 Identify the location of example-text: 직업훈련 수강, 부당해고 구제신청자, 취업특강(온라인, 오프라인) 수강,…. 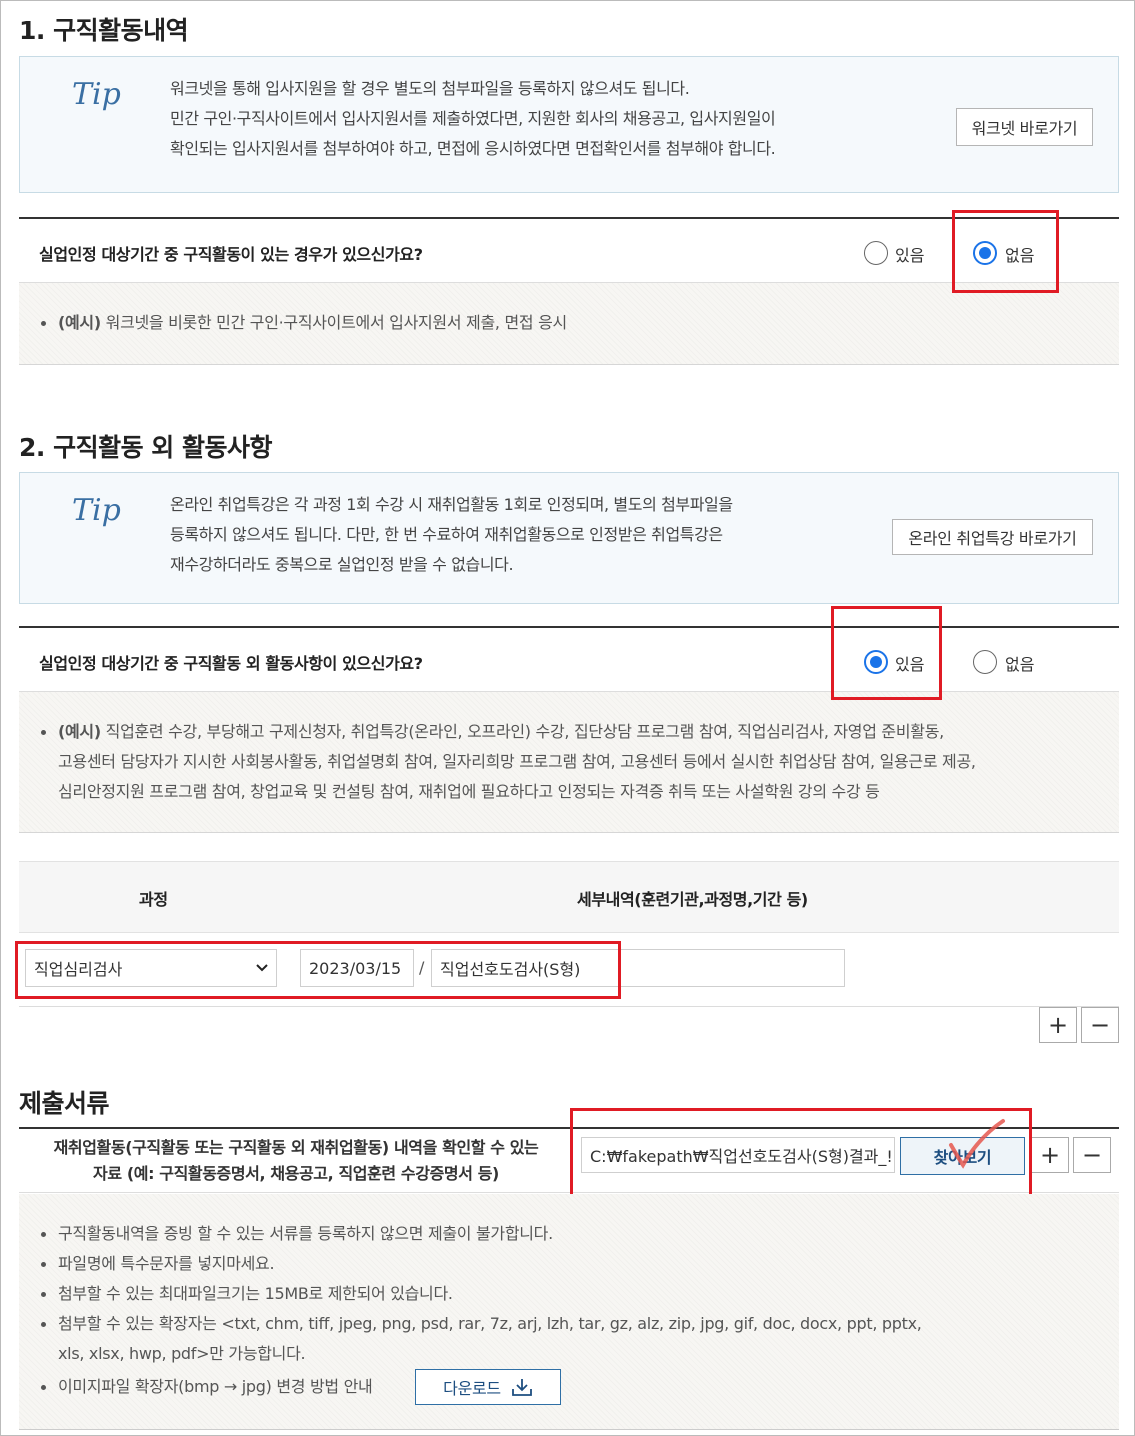
(522, 731).